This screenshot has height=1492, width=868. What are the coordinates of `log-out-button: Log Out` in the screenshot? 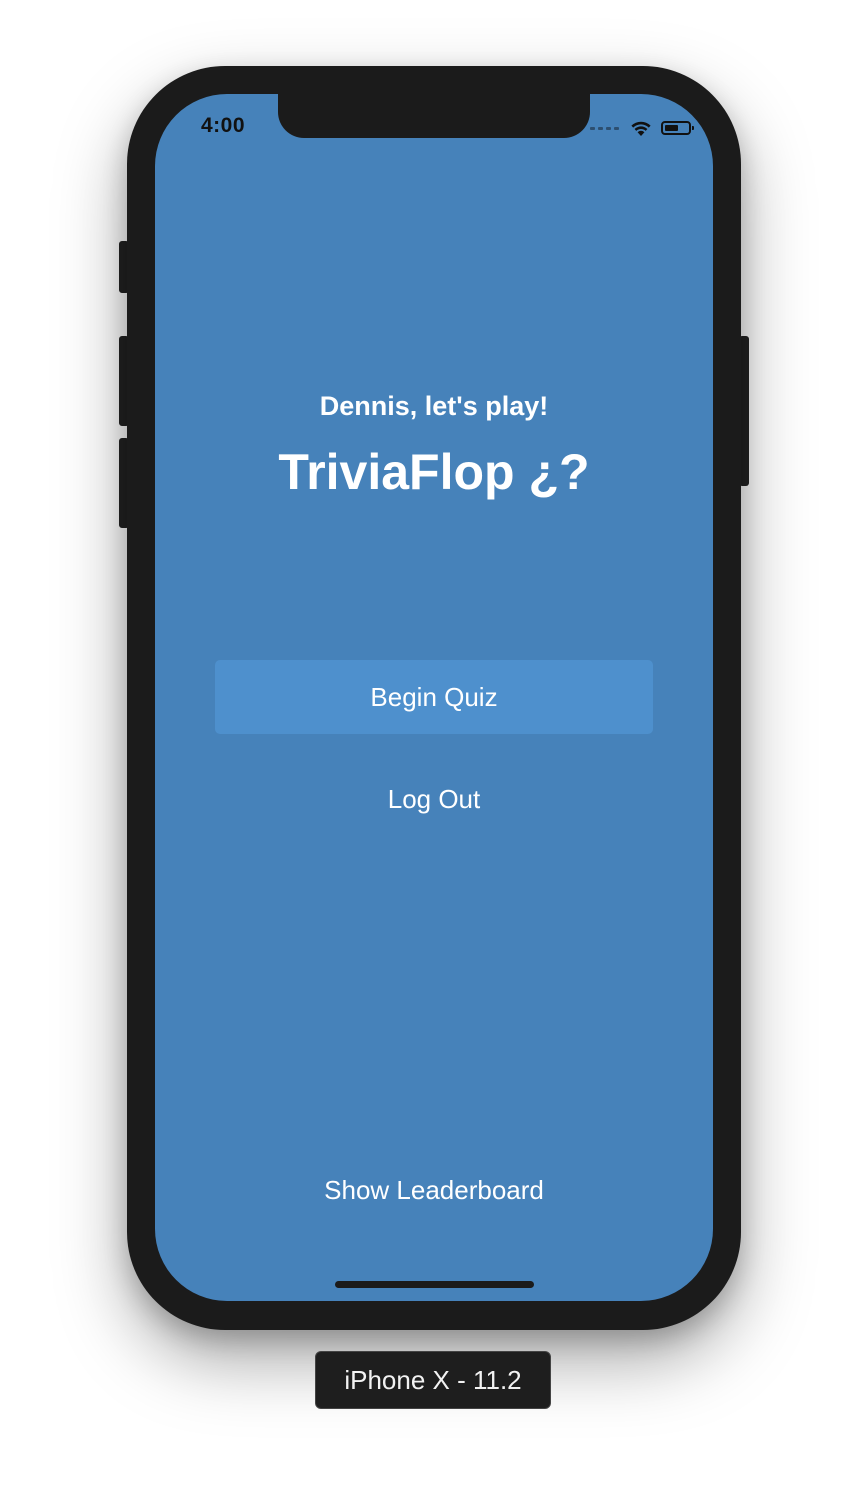 It's located at (434, 799).